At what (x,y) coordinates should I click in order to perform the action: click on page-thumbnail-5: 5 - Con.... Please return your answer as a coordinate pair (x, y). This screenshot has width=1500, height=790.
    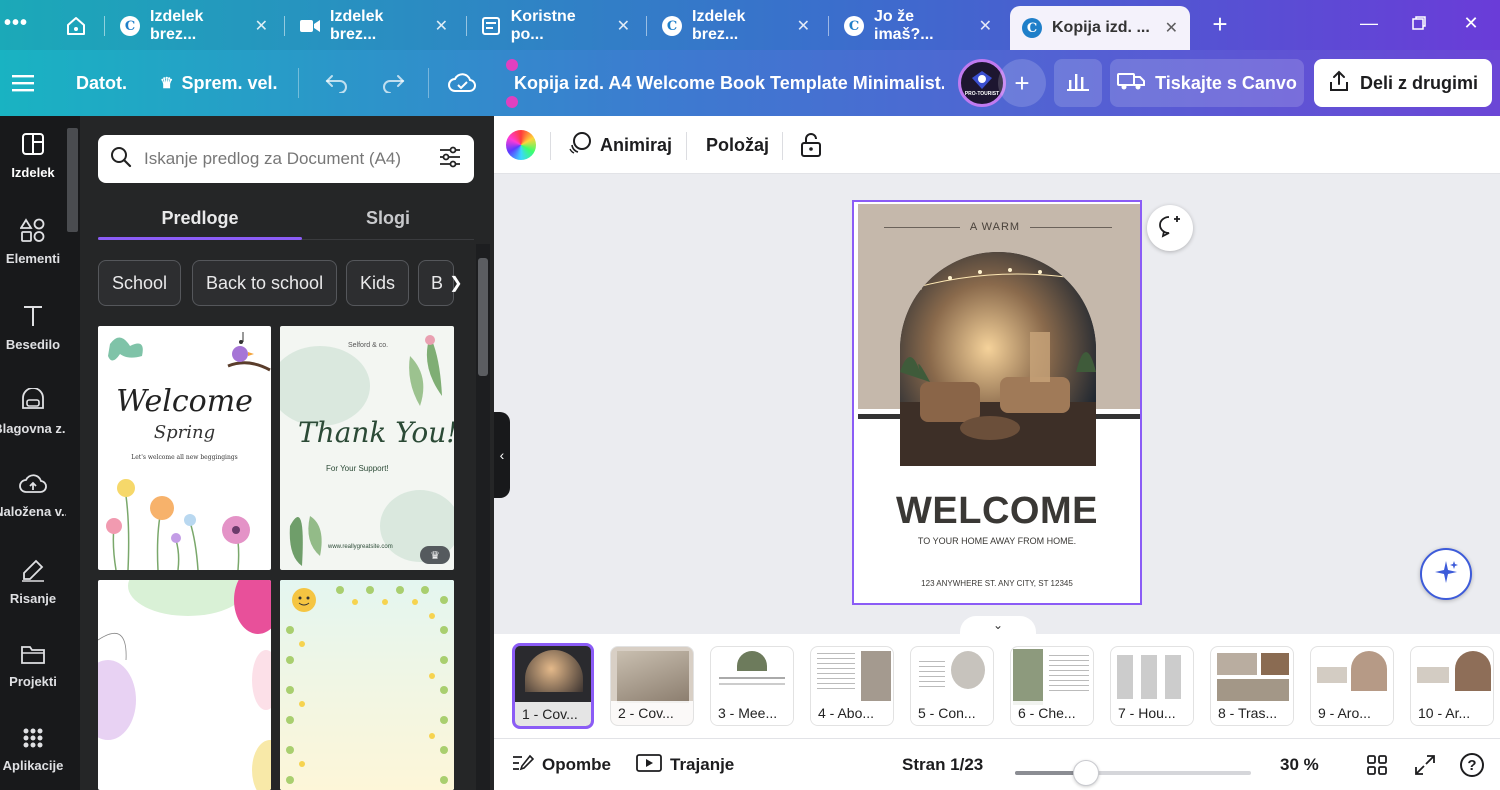
    Looking at the image, I should click on (952, 686).